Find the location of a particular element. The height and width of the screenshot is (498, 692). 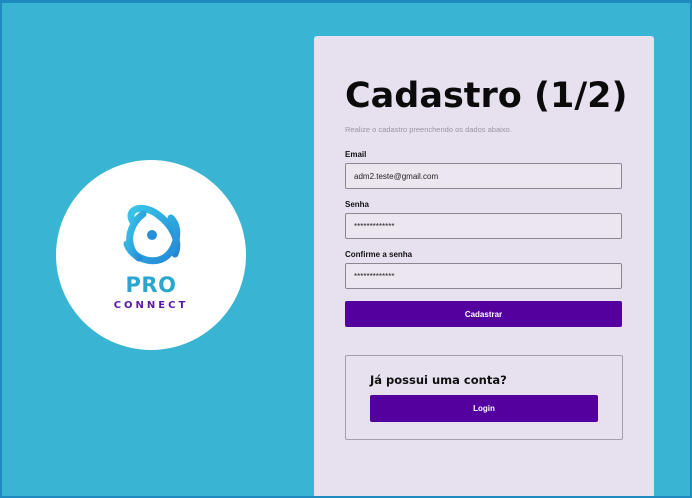

confirm-password-label: Confirme a senha is located at coordinates (379, 254).